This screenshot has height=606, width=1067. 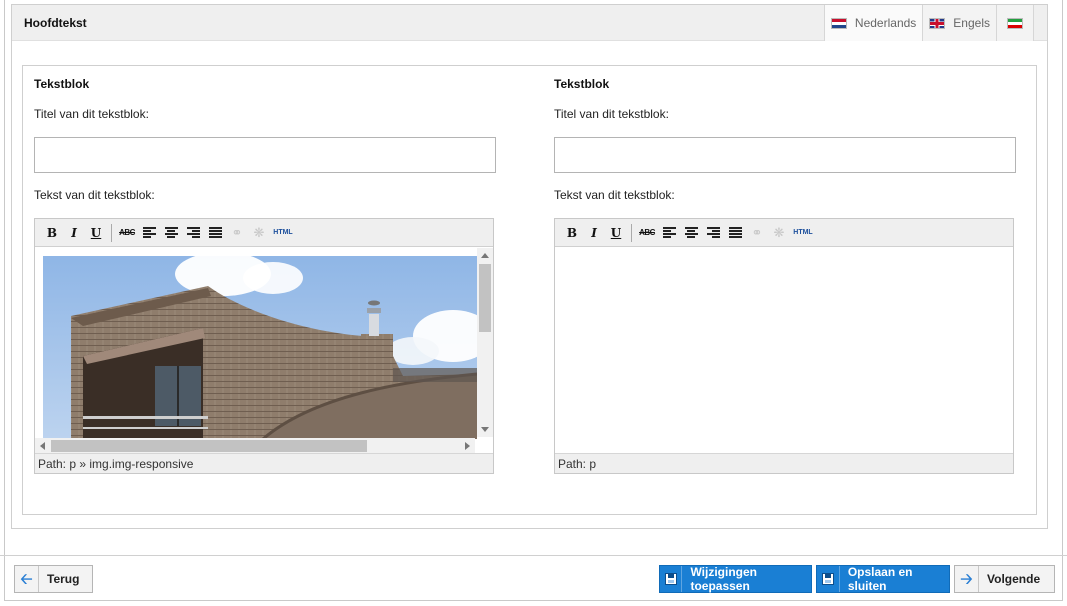 I want to click on scroll-up-icon, so click(x=485, y=255).